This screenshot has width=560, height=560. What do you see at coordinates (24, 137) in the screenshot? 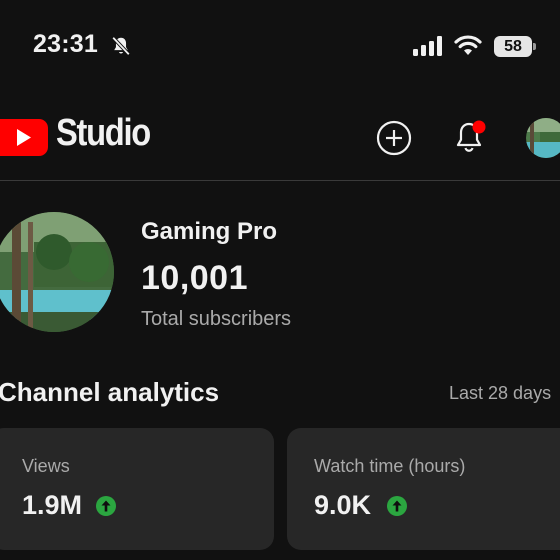
I see `youtube-logo` at bounding box center [24, 137].